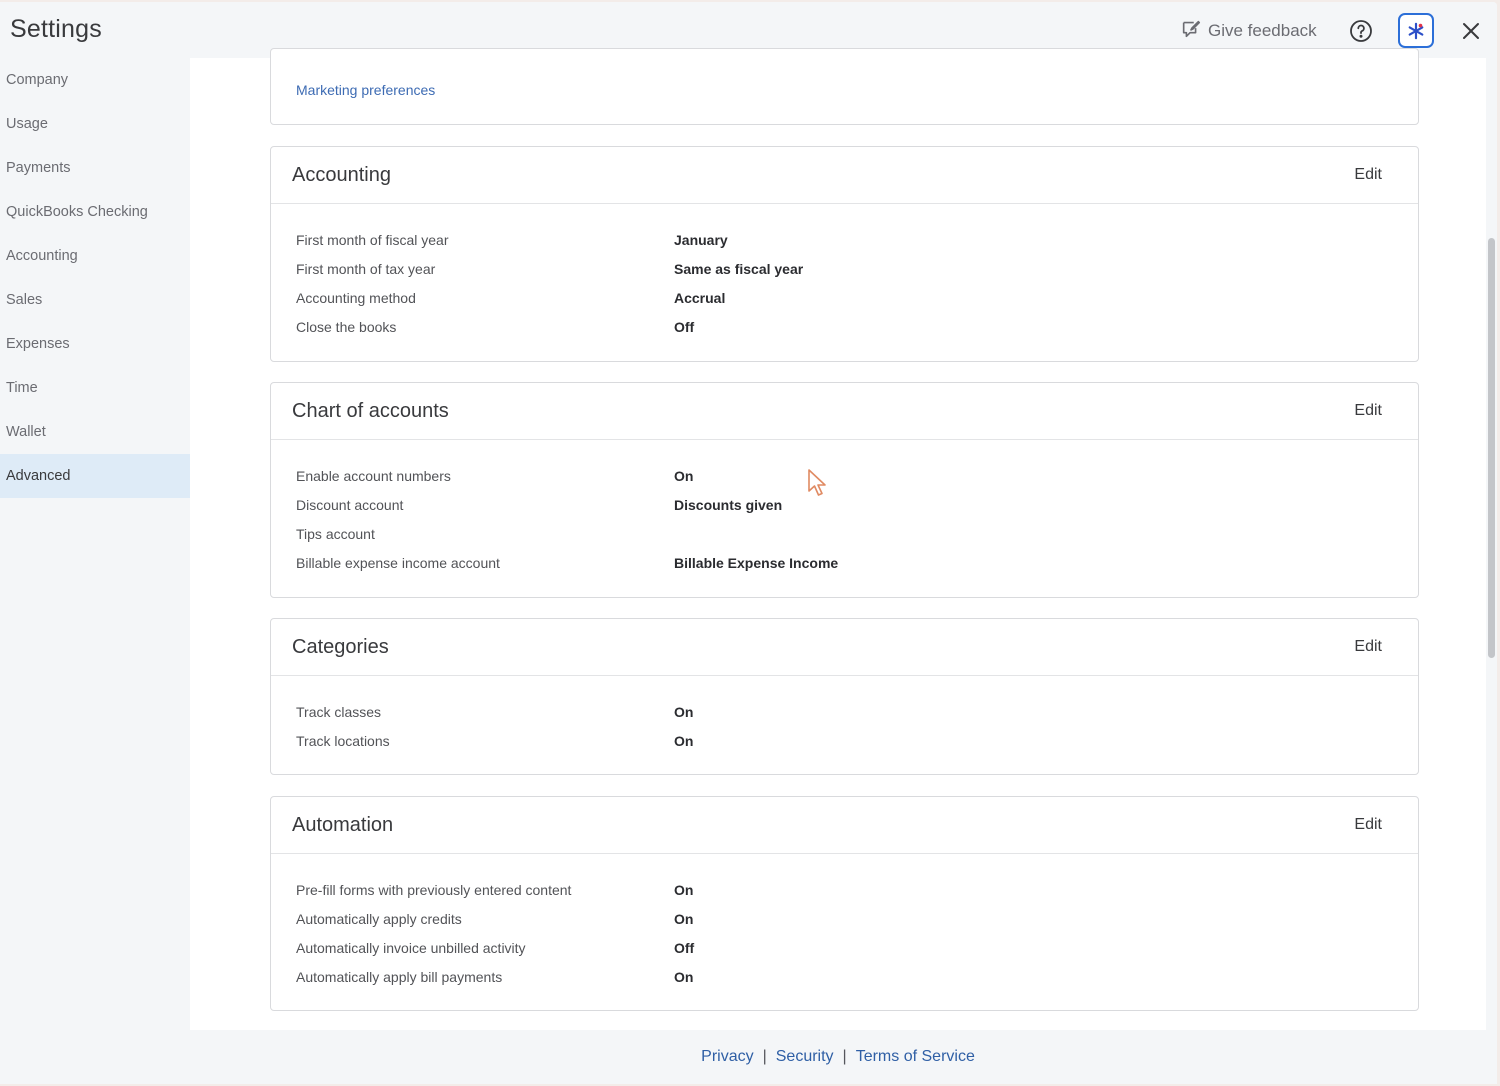  Describe the element at coordinates (343, 740) in the screenshot. I see `setting-label: Track locations` at that location.